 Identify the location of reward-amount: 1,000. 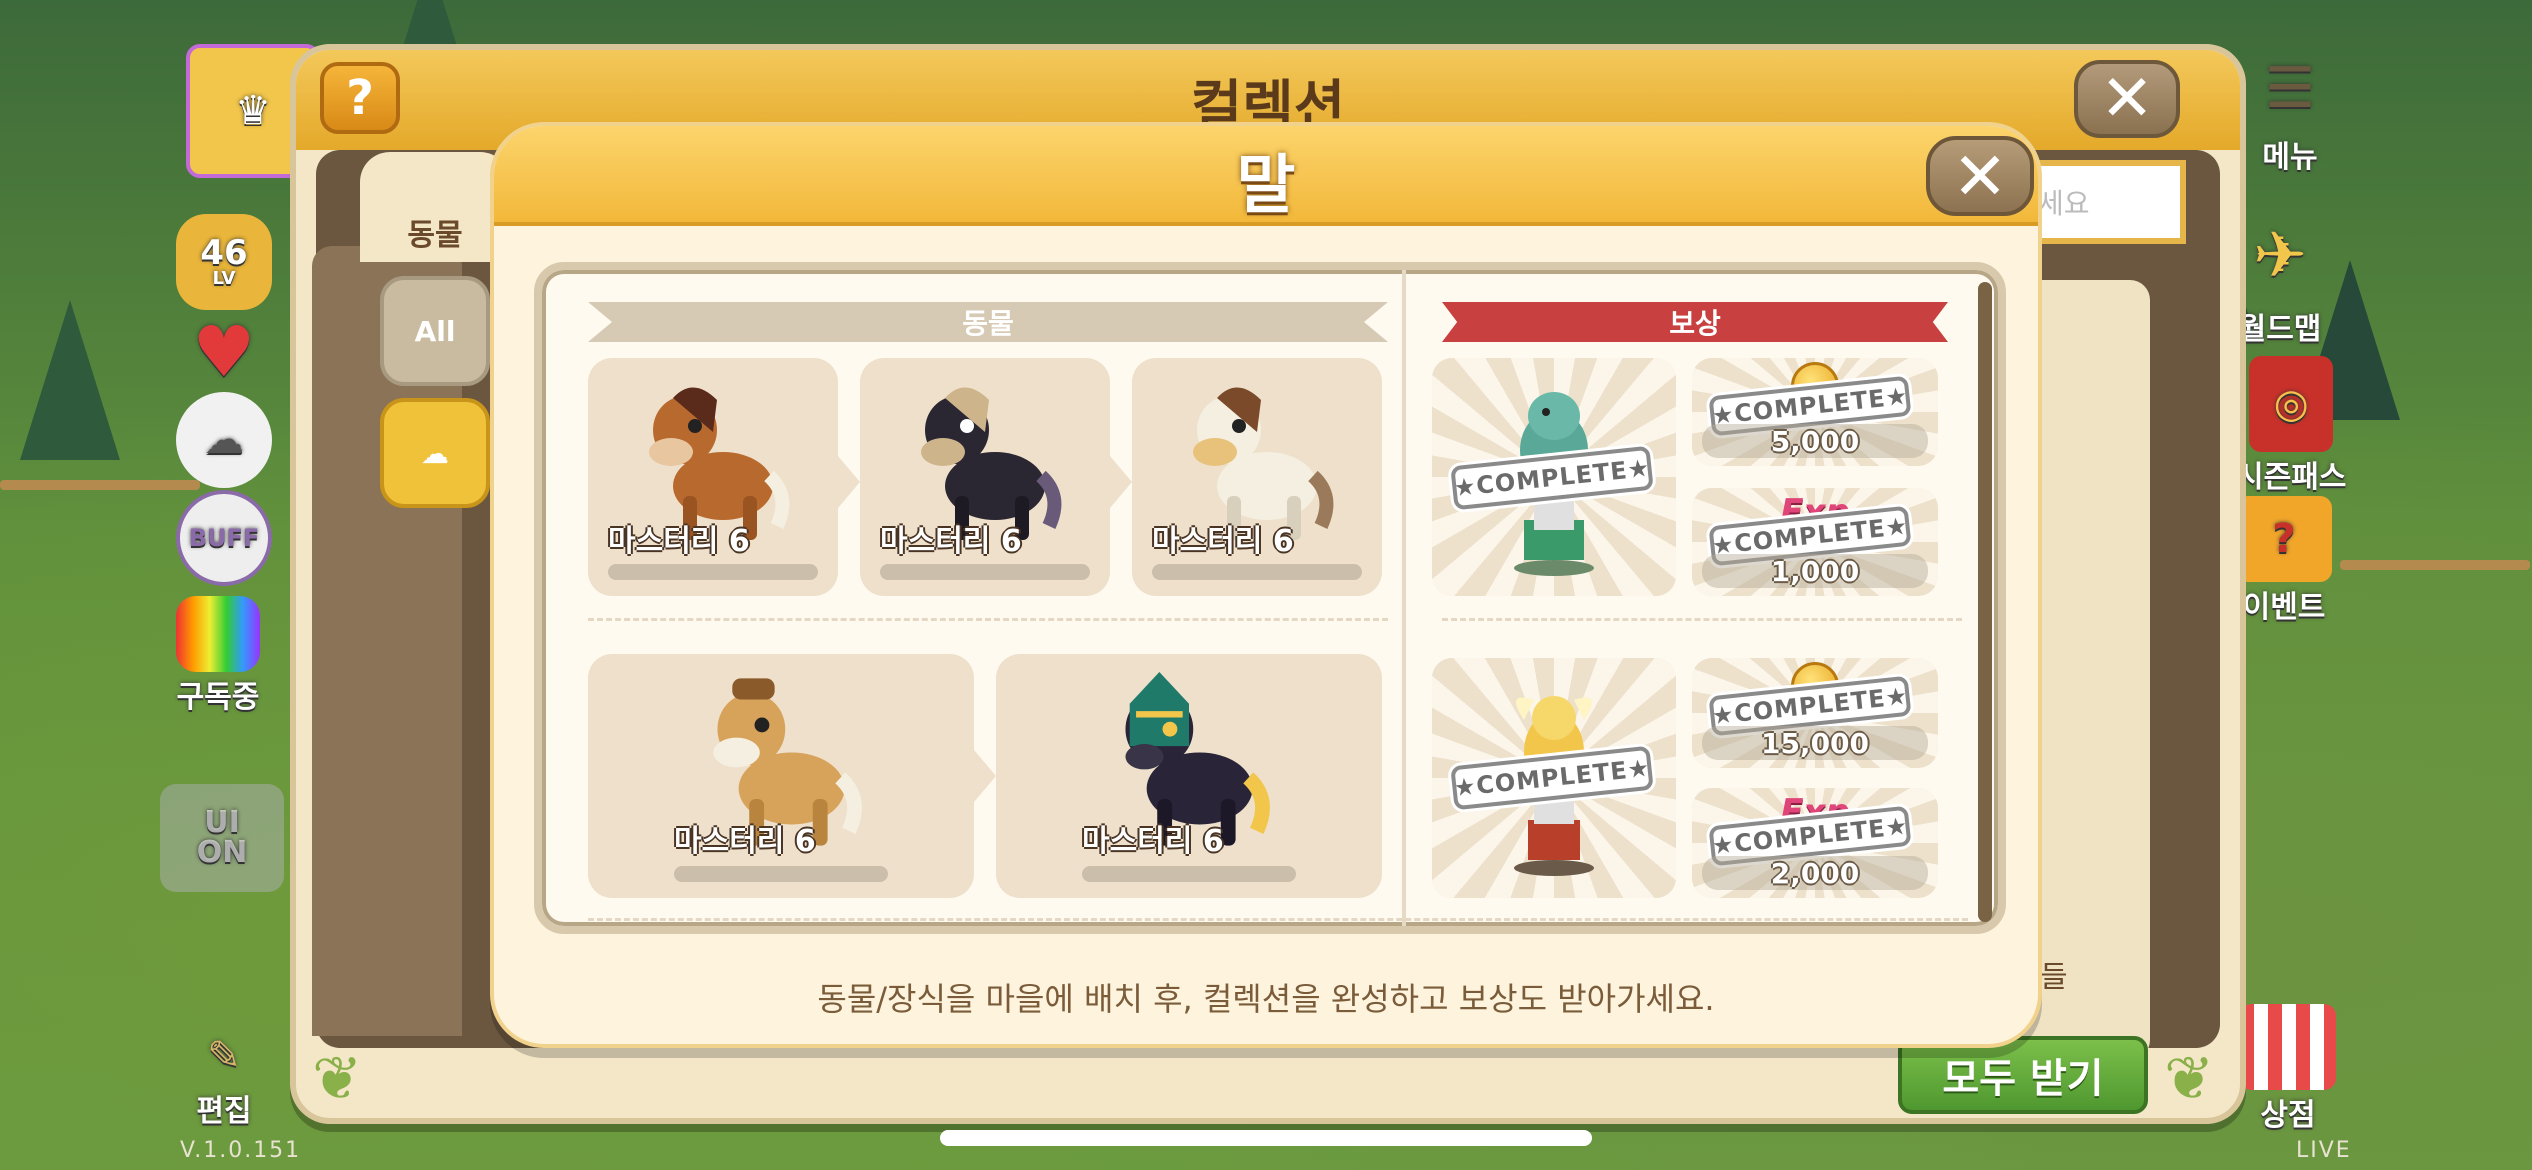
(1815, 571).